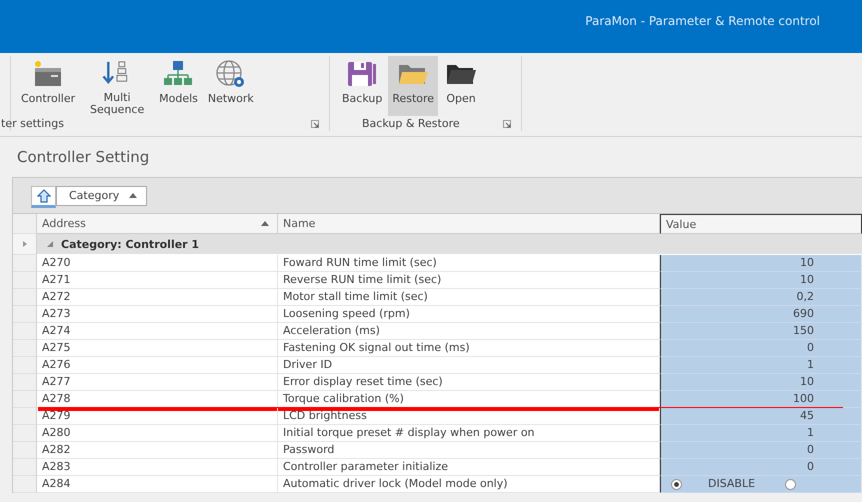 The width and height of the screenshot is (862, 502). What do you see at coordinates (157, 331) in the screenshot?
I see `table-cell: A274` at bounding box center [157, 331].